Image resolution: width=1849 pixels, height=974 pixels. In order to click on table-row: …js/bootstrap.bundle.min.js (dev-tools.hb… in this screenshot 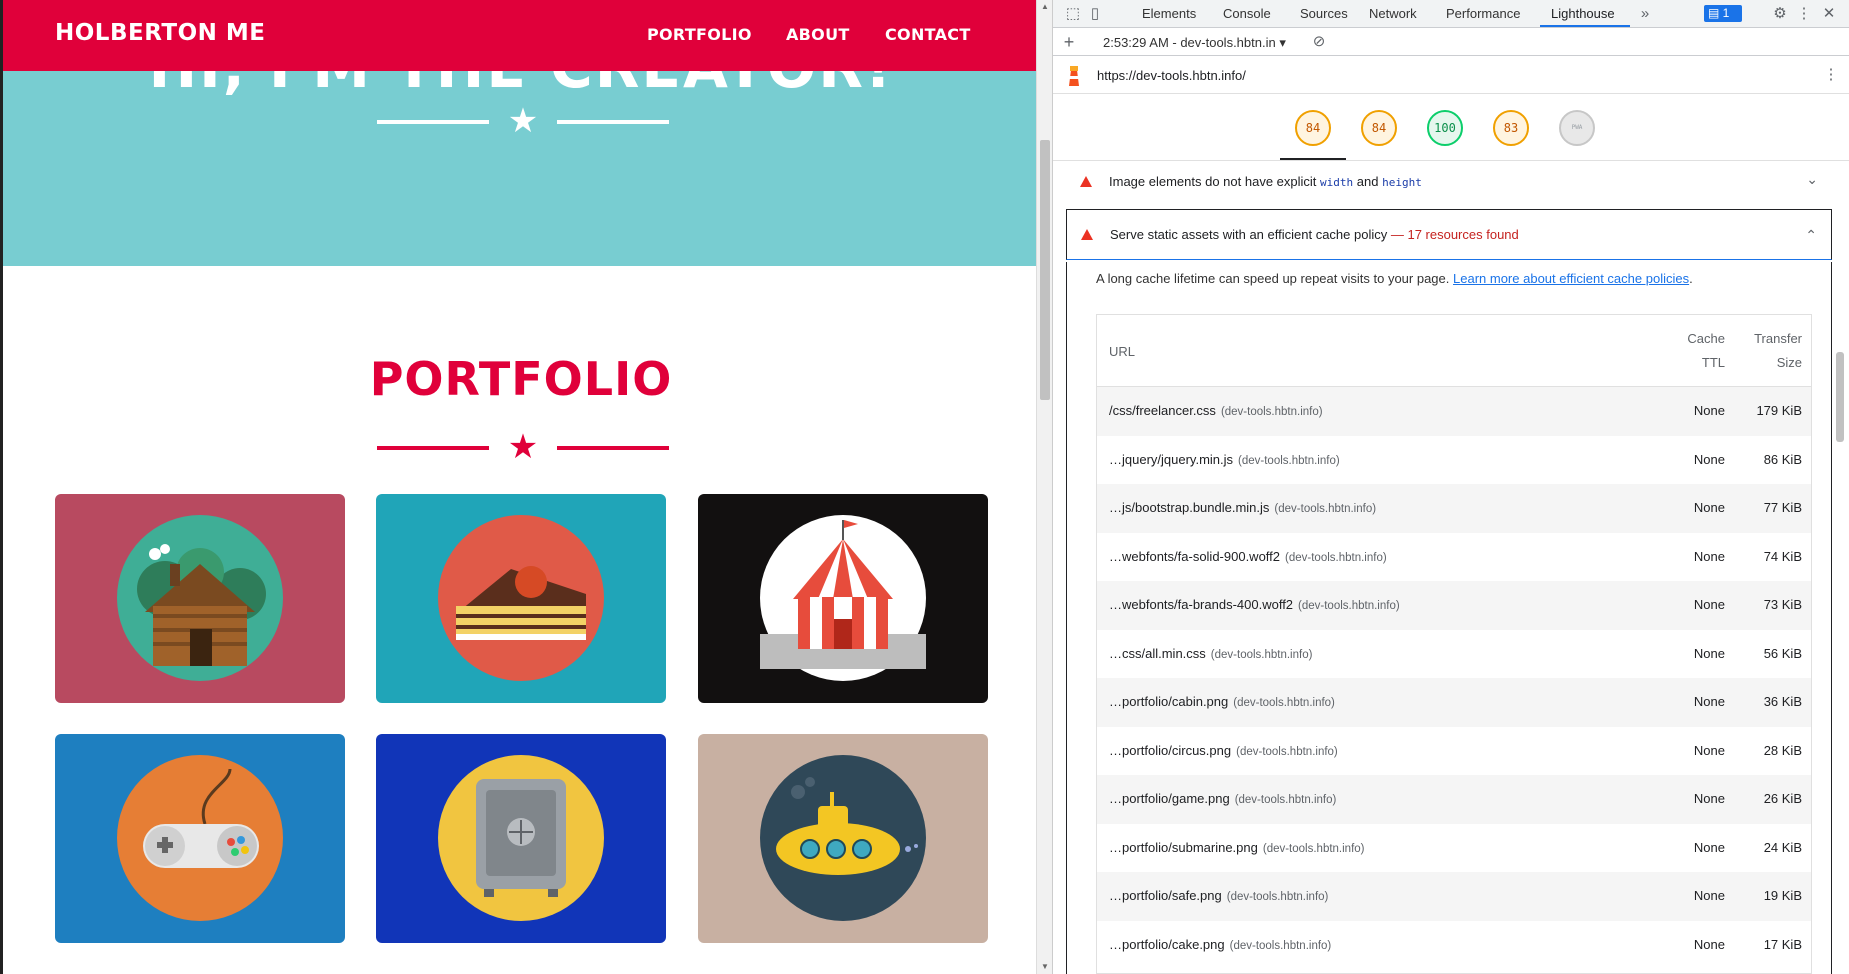, I will do `click(1454, 508)`.